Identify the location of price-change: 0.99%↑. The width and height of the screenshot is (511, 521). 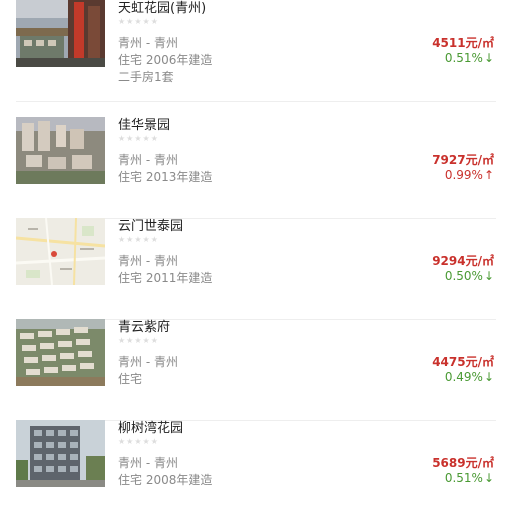
(469, 175).